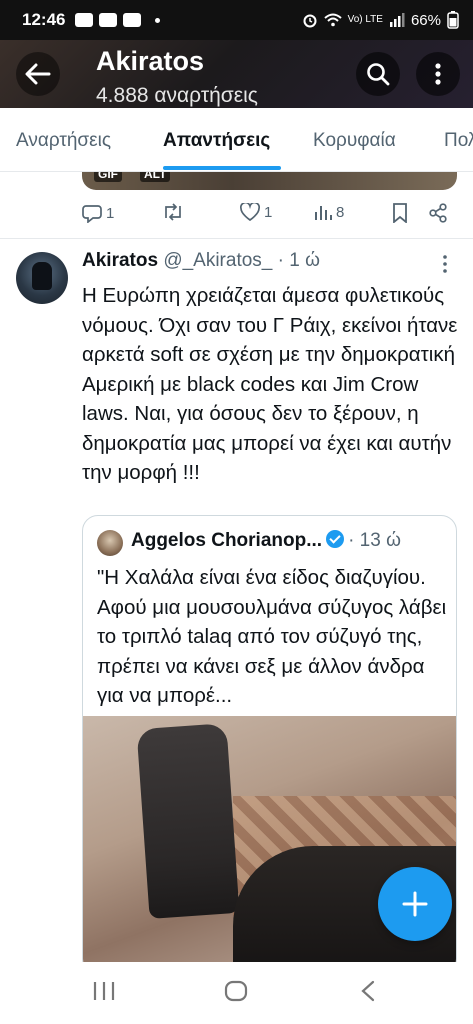 This screenshot has width=473, height=1024. What do you see at coordinates (120, 260) in the screenshot?
I see `author-name: Akiratos` at bounding box center [120, 260].